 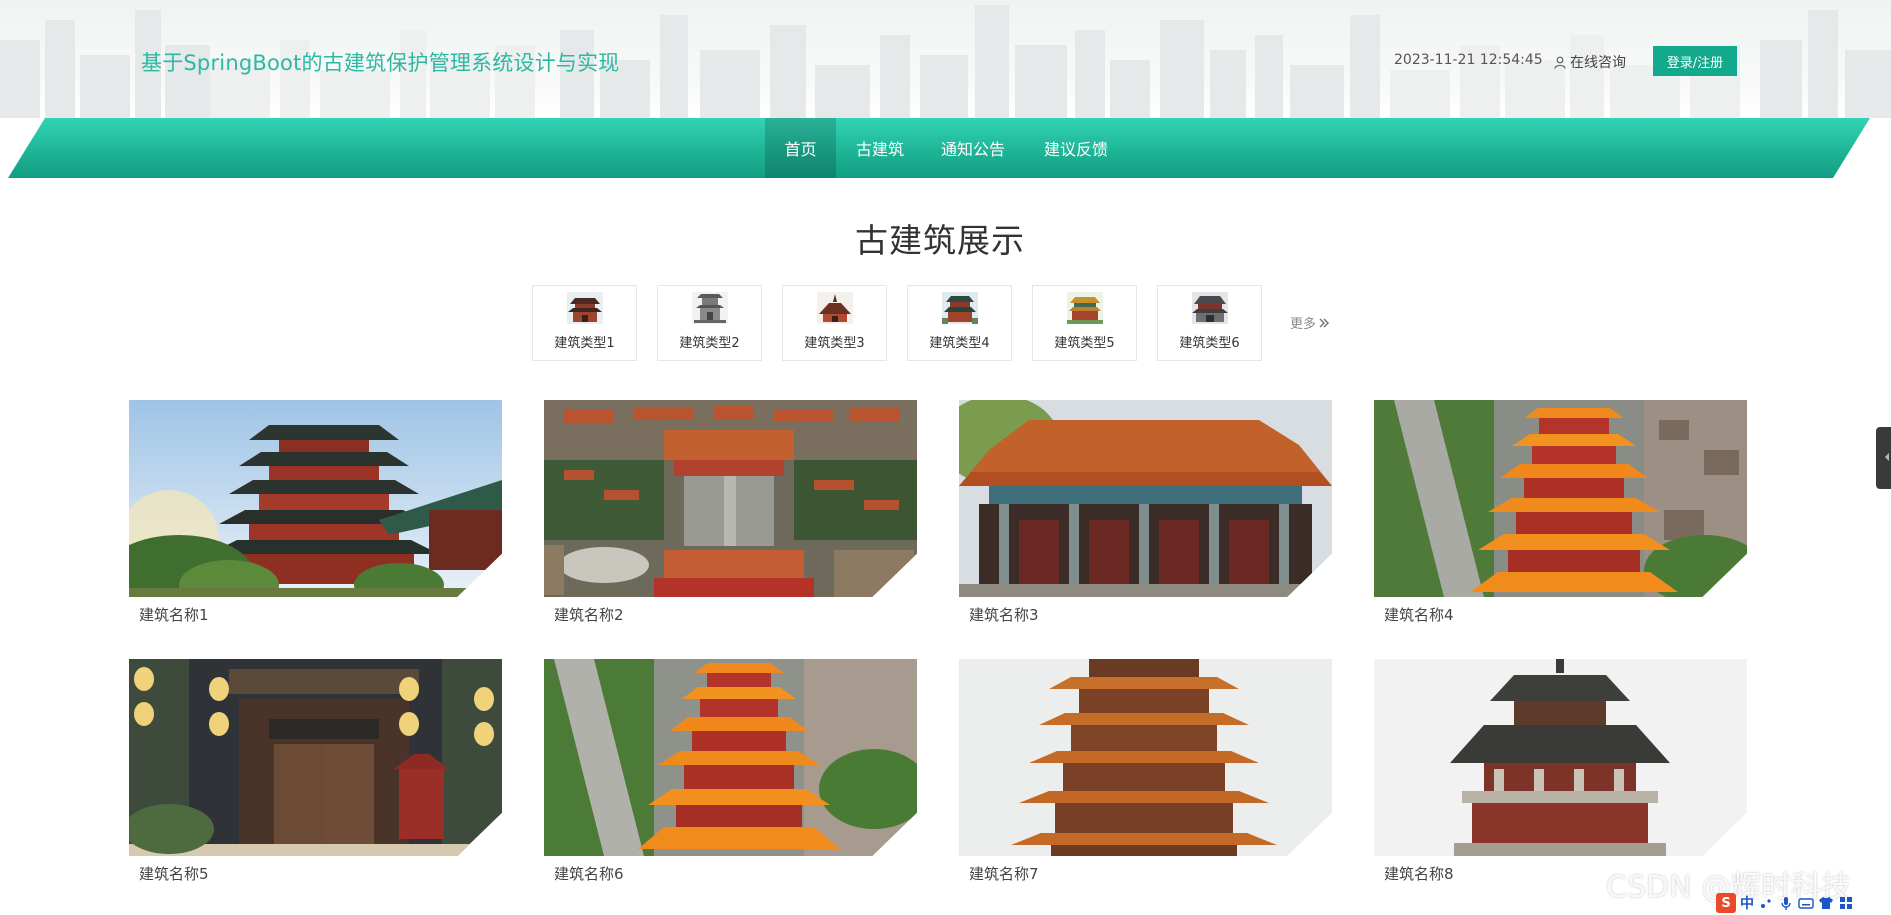 I want to click on nav-items: 首页 古建筑 通知公告 建议反馈, so click(x=947, y=148).